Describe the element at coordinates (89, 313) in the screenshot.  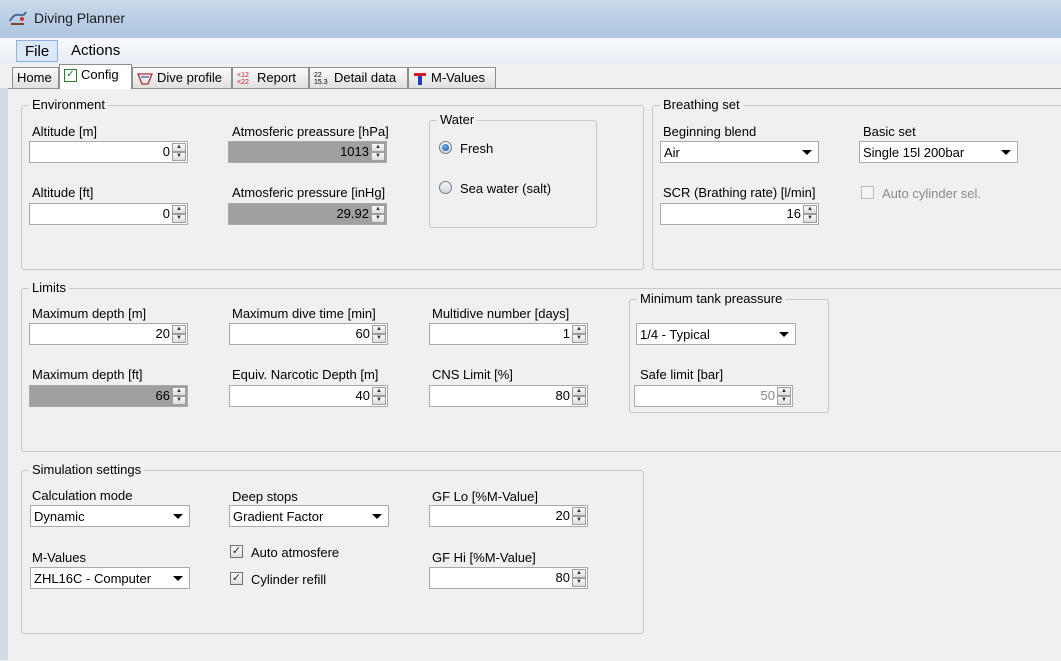
I see `max-depth-m-label: Maximum depth [m]` at that location.